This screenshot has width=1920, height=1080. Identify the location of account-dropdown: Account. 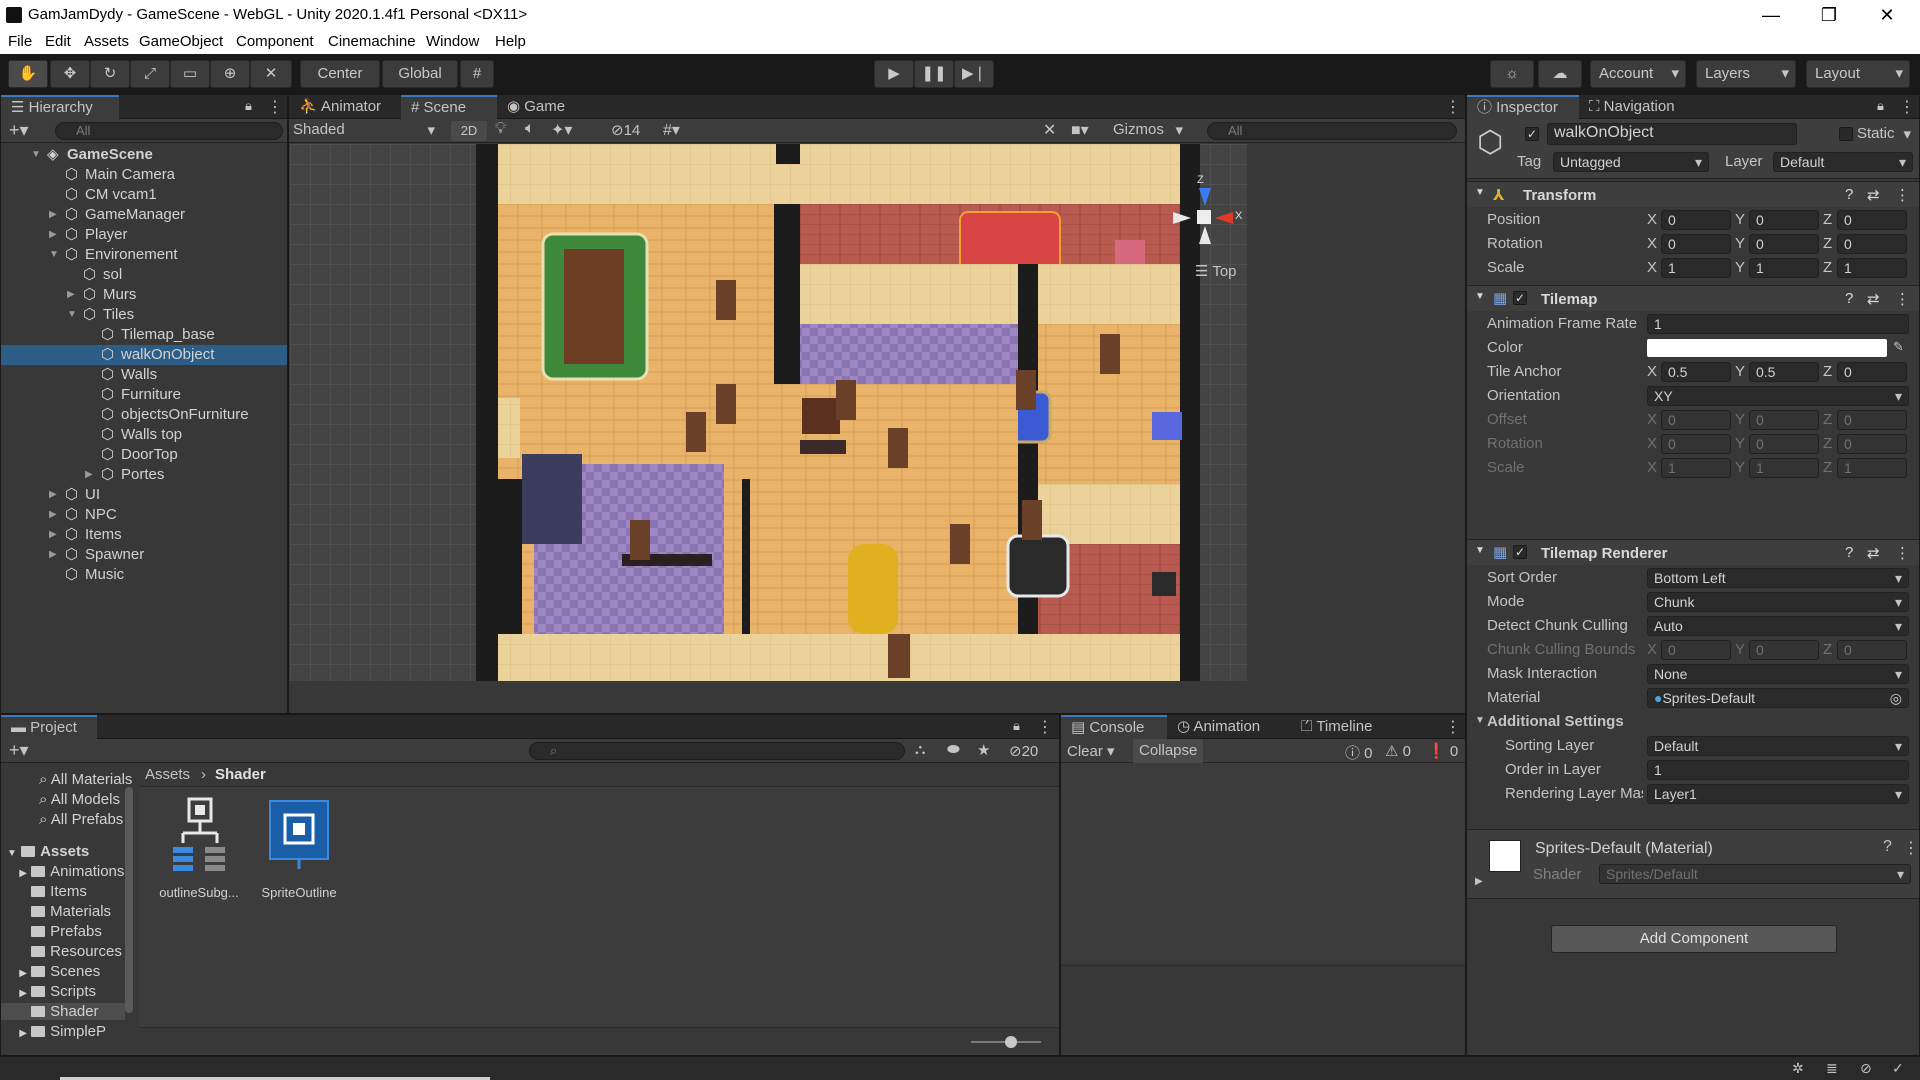
(1638, 74).